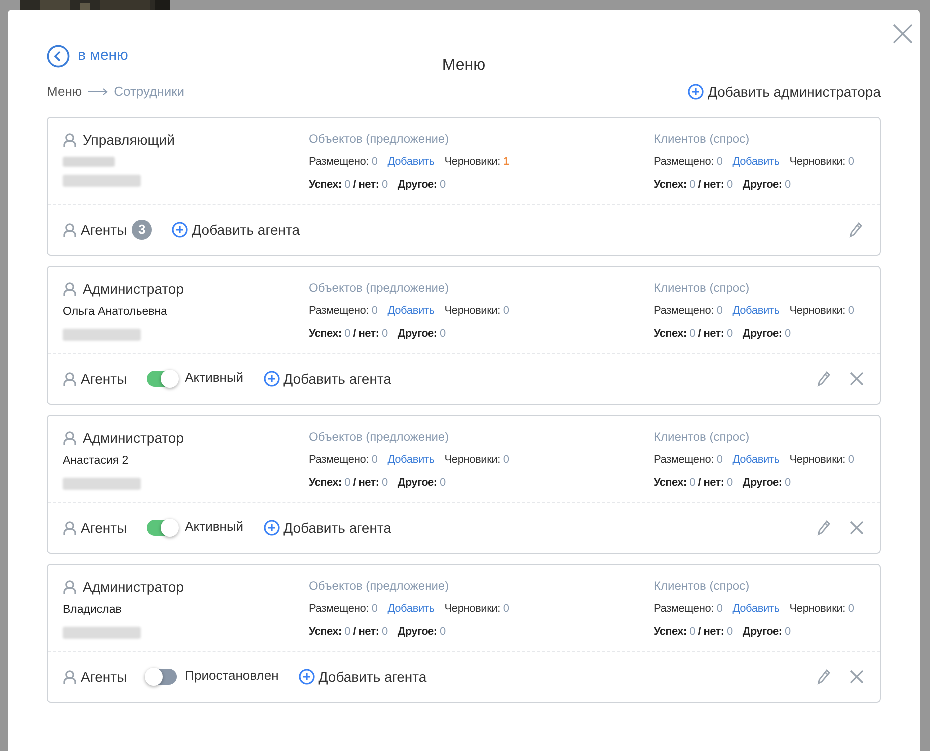 The image size is (930, 751). Describe the element at coordinates (115, 312) in the screenshot. I see `employee-name: Ольга Анатольевна` at that location.